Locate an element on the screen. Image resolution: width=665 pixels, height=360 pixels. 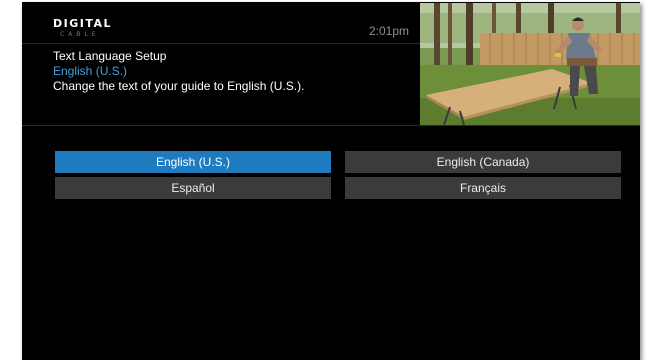
setting-title: Text Language Setup is located at coordinates (110, 56).